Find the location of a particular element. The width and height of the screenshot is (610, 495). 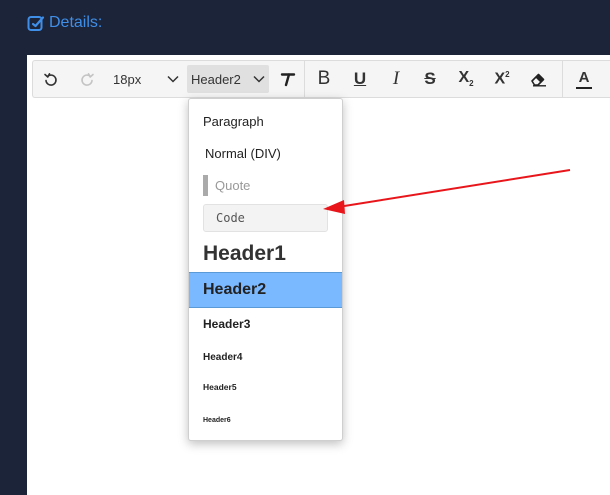

font-size-value: 18px is located at coordinates (127, 79).